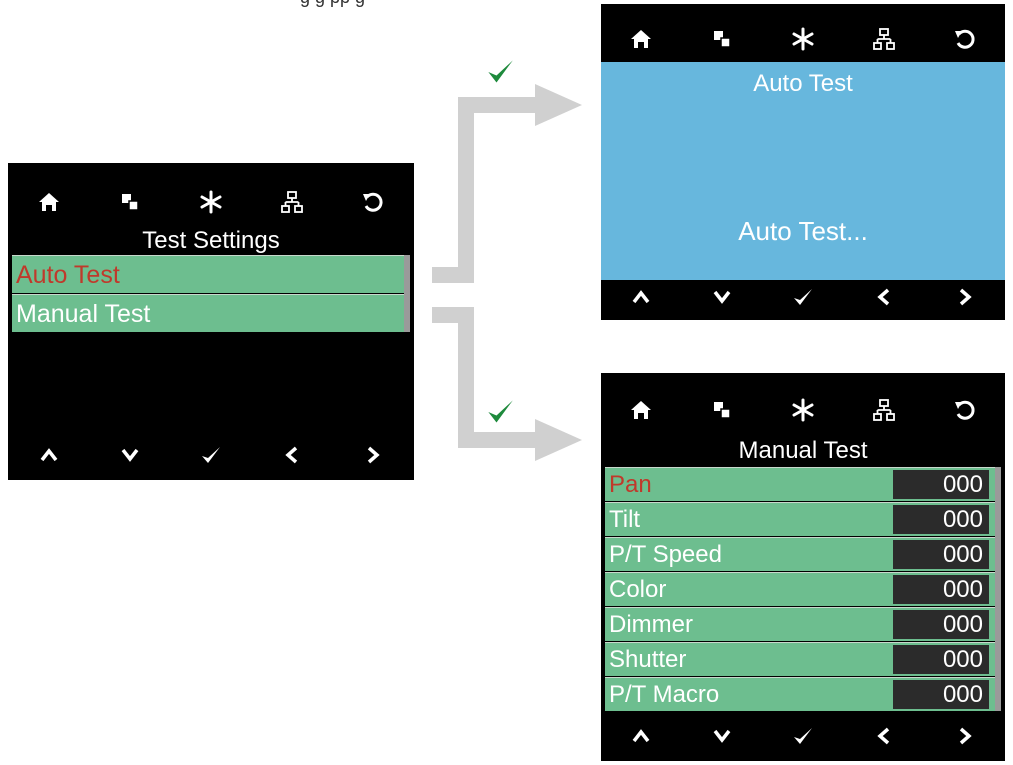  What do you see at coordinates (208, 313) in the screenshot?
I see `menu-item-manual-test: Manual Test` at bounding box center [208, 313].